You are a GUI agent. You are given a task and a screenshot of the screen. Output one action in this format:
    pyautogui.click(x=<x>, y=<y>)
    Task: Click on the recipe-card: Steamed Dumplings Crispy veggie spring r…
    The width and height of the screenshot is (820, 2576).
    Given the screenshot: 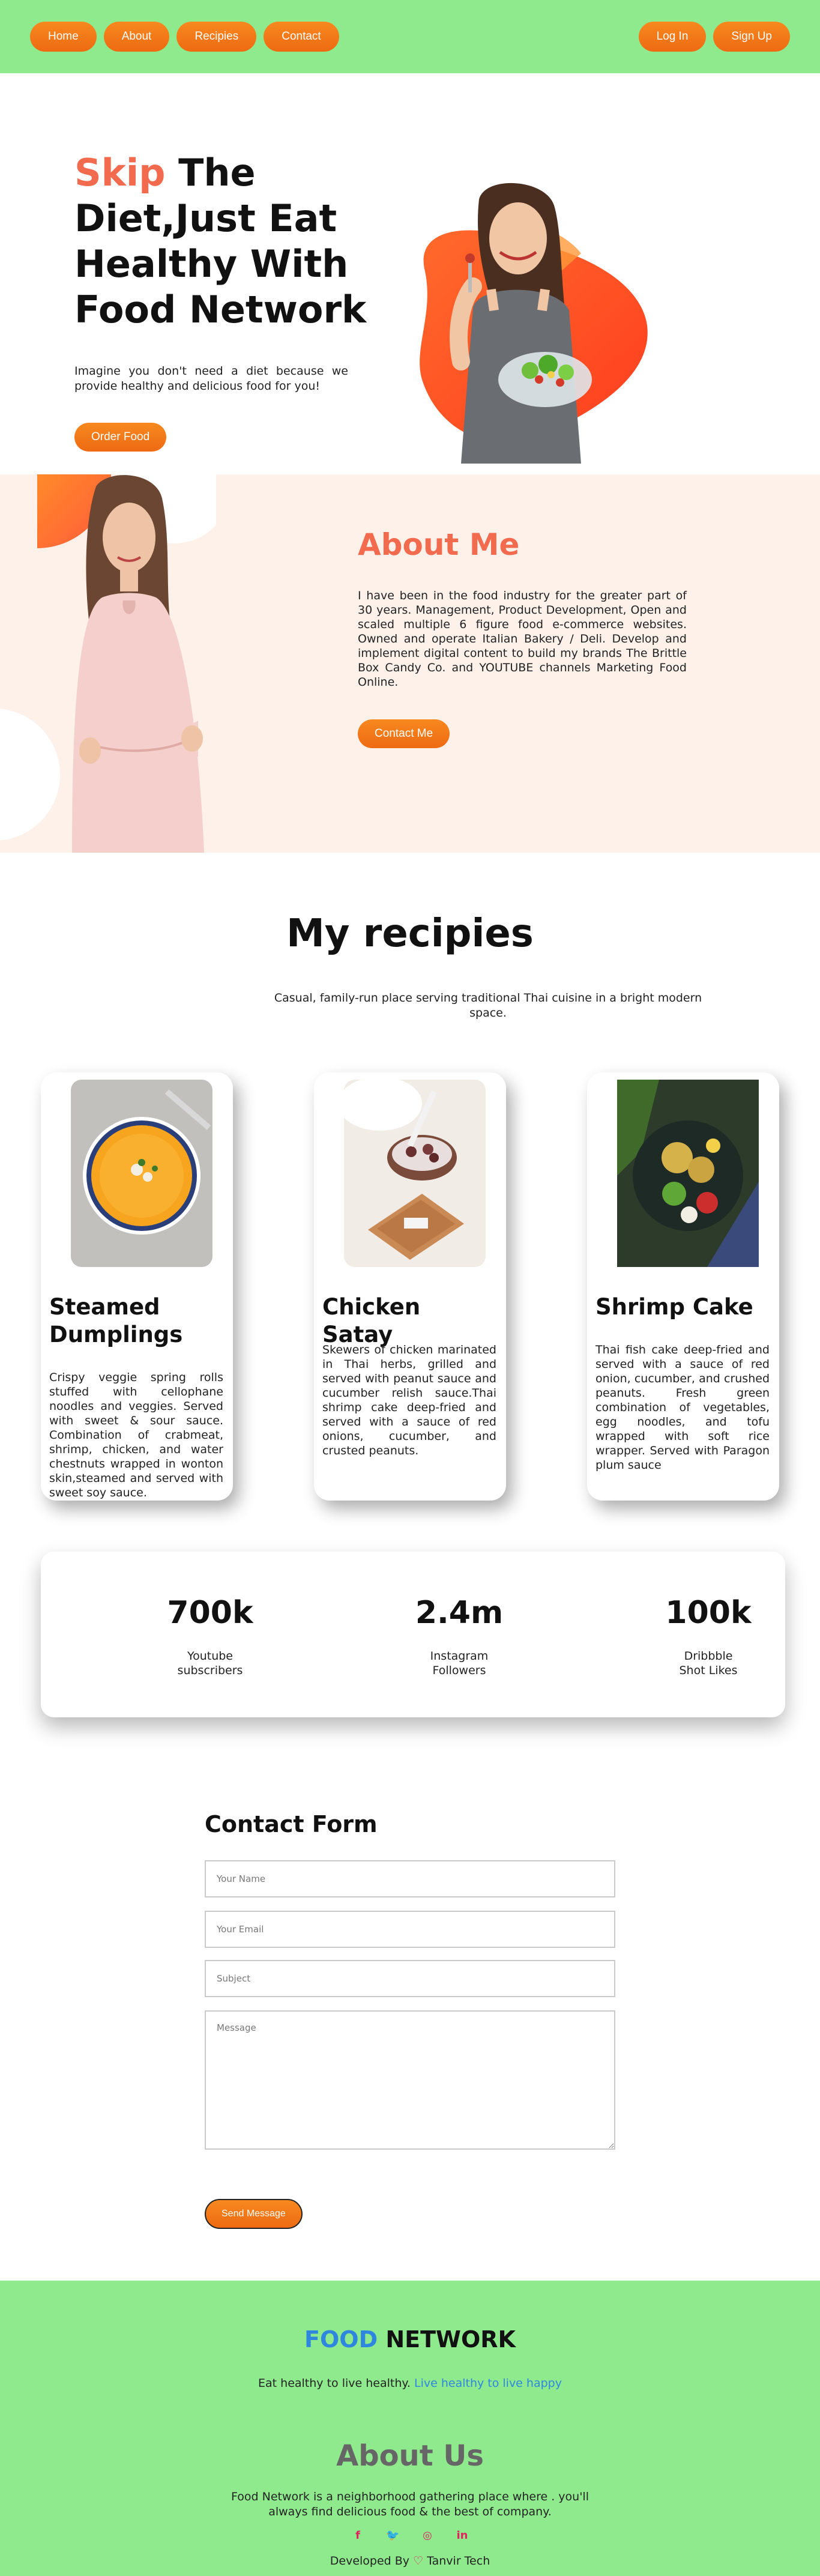 What is the action you would take?
    pyautogui.click(x=137, y=1287)
    